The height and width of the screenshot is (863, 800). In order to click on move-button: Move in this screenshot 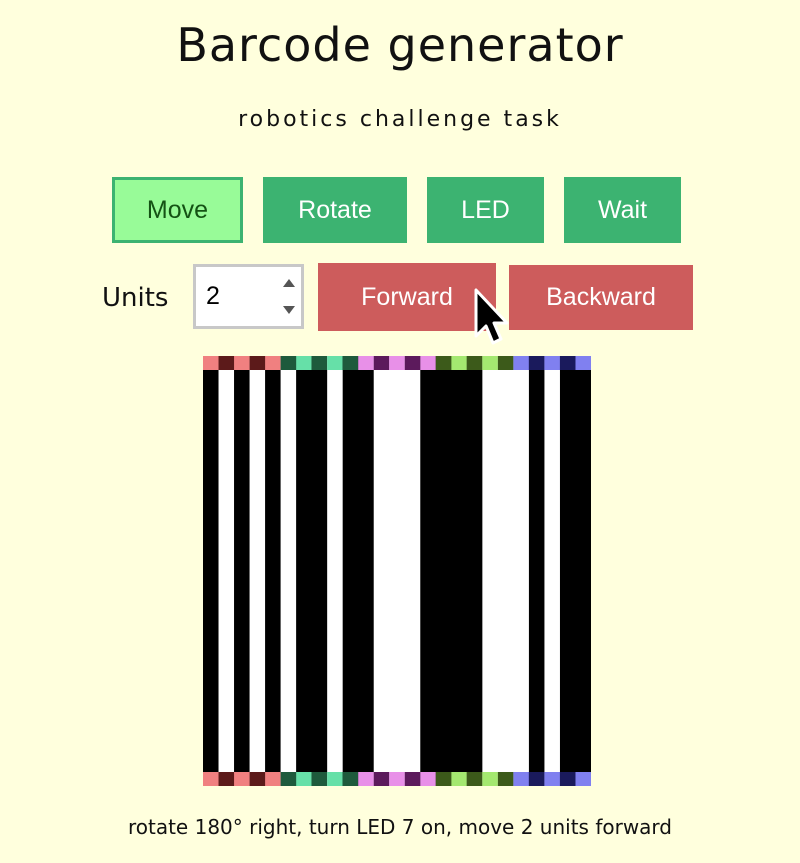, I will do `click(177, 210)`.